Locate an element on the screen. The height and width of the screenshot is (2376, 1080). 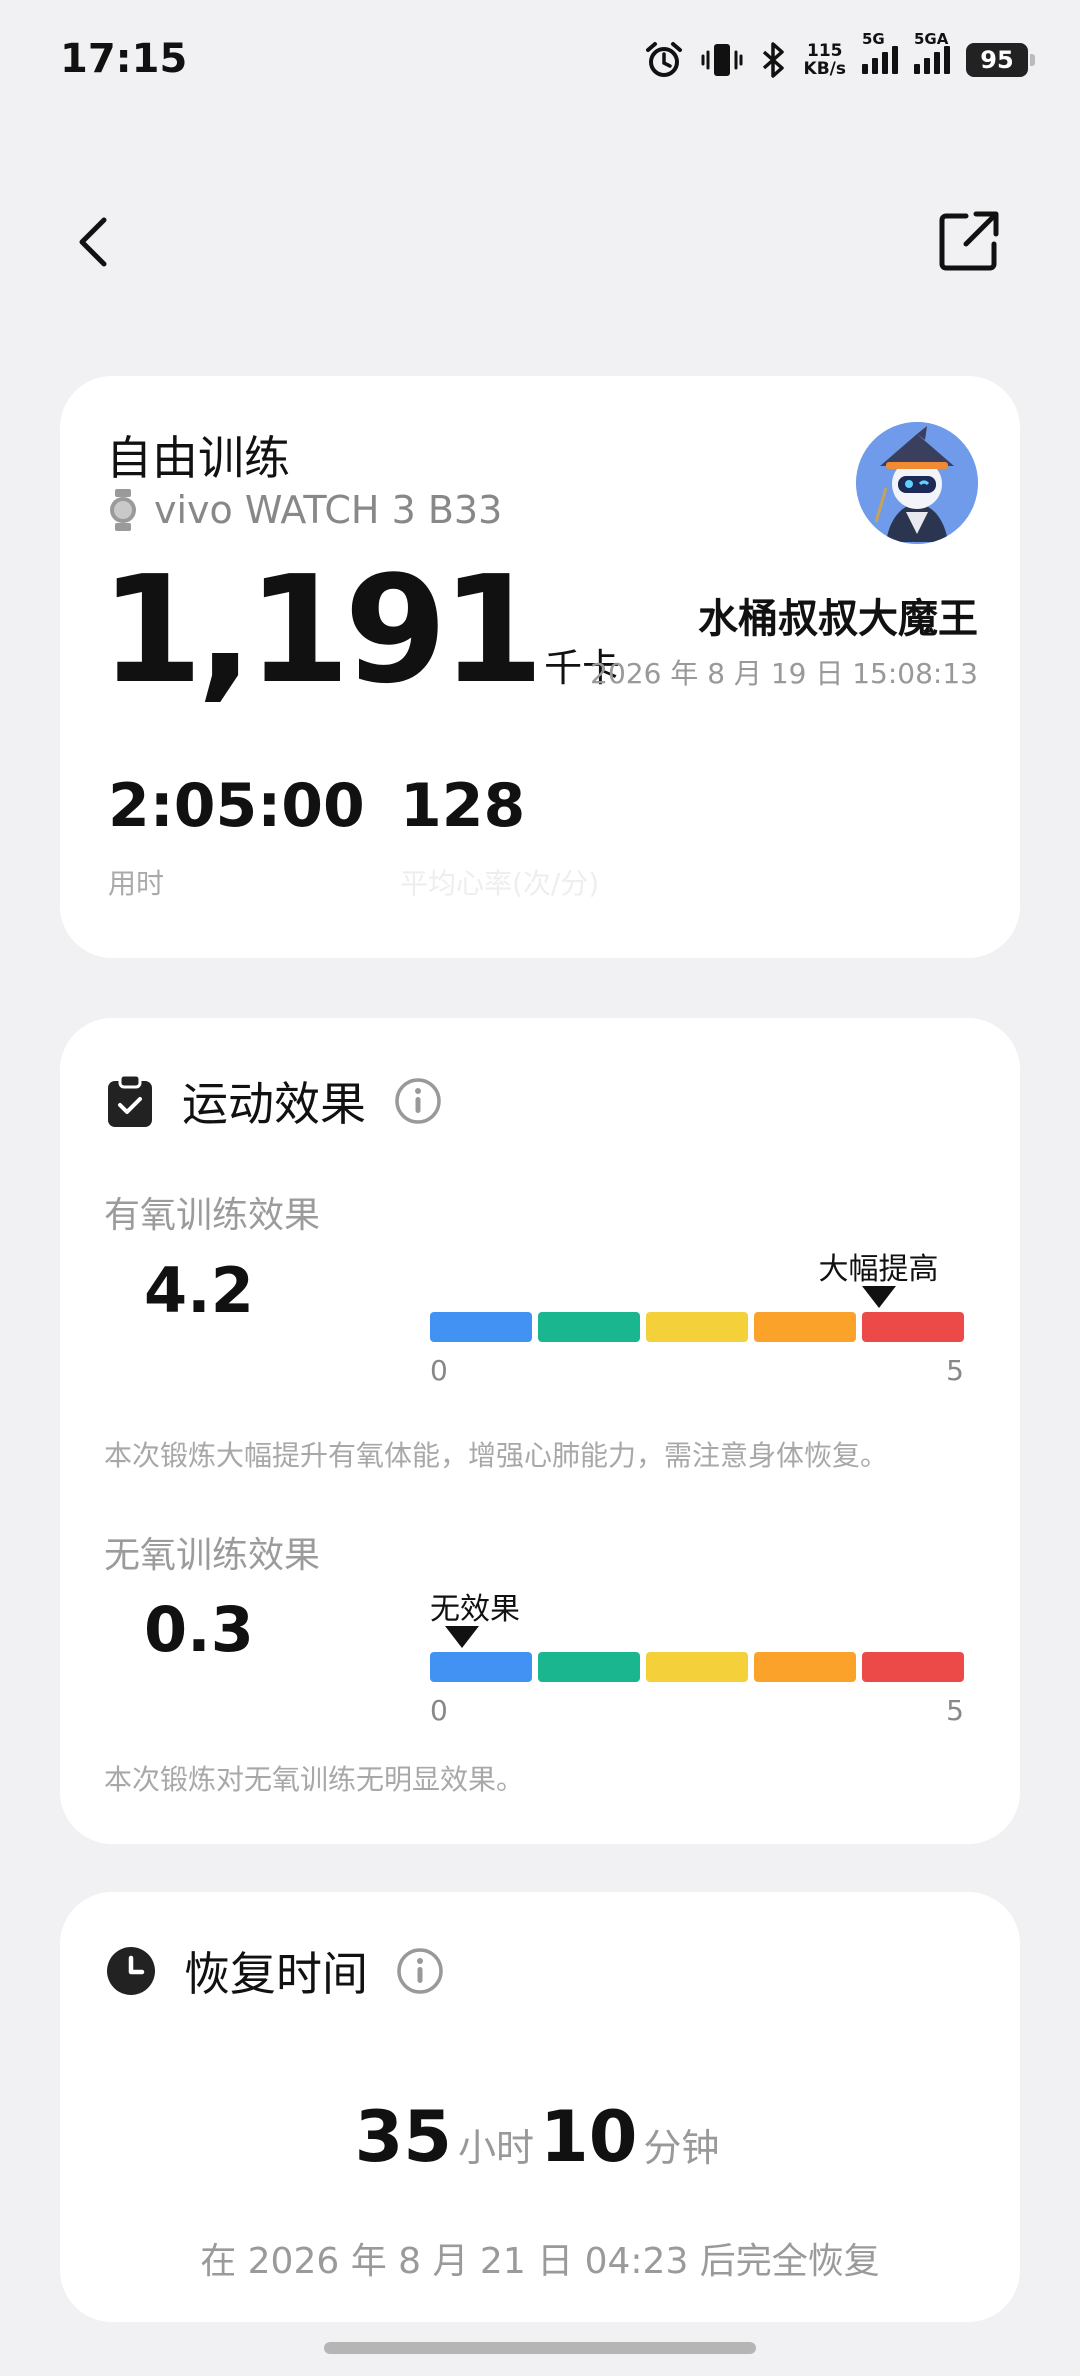
aerobic-label: 有氧训练效果 is located at coordinates (212, 1215).